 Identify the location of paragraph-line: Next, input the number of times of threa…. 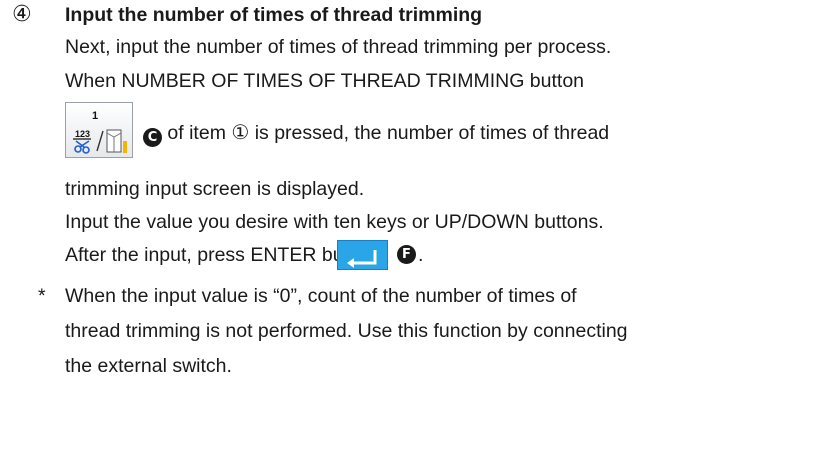
(338, 47).